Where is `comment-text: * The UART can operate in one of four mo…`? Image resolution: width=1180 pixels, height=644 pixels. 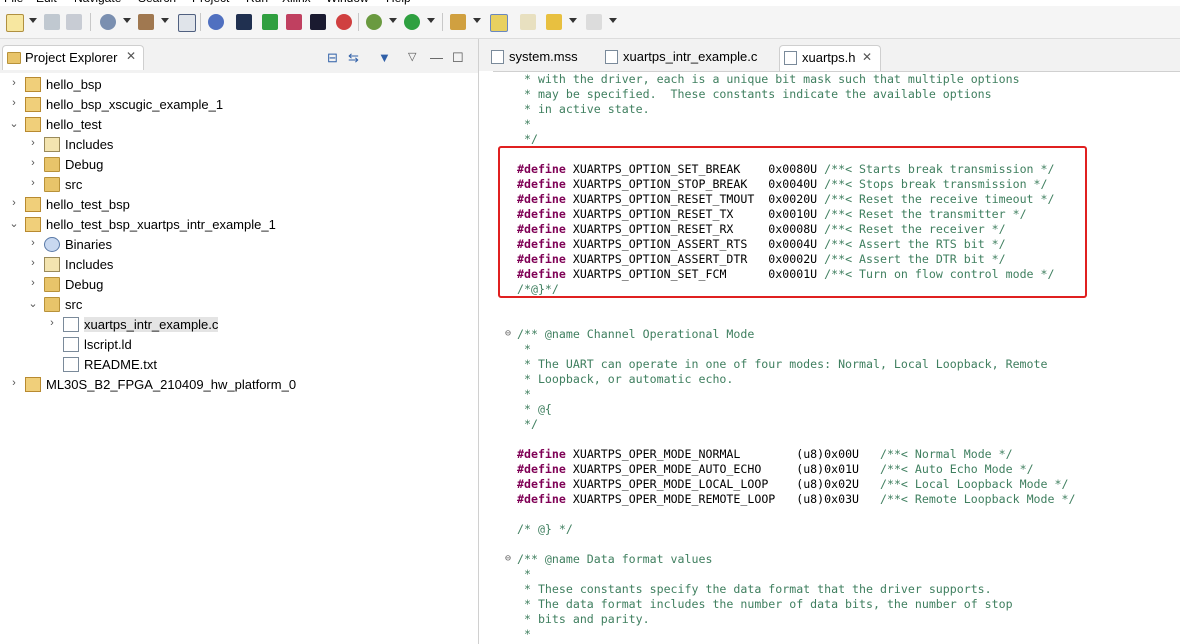 comment-text: * The UART can operate in one of four mo… is located at coordinates (782, 364).